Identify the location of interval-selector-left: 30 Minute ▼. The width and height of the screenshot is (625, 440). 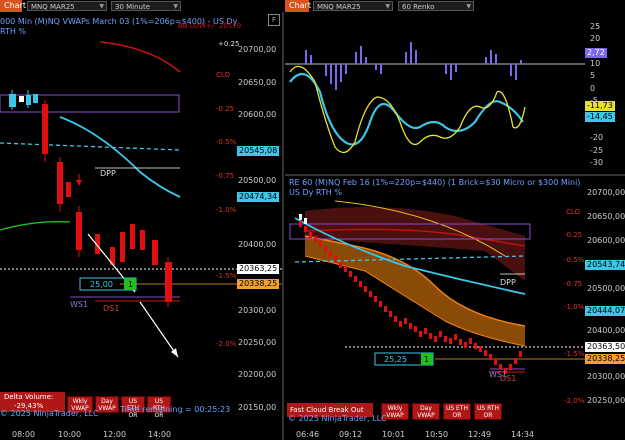
(146, 6).